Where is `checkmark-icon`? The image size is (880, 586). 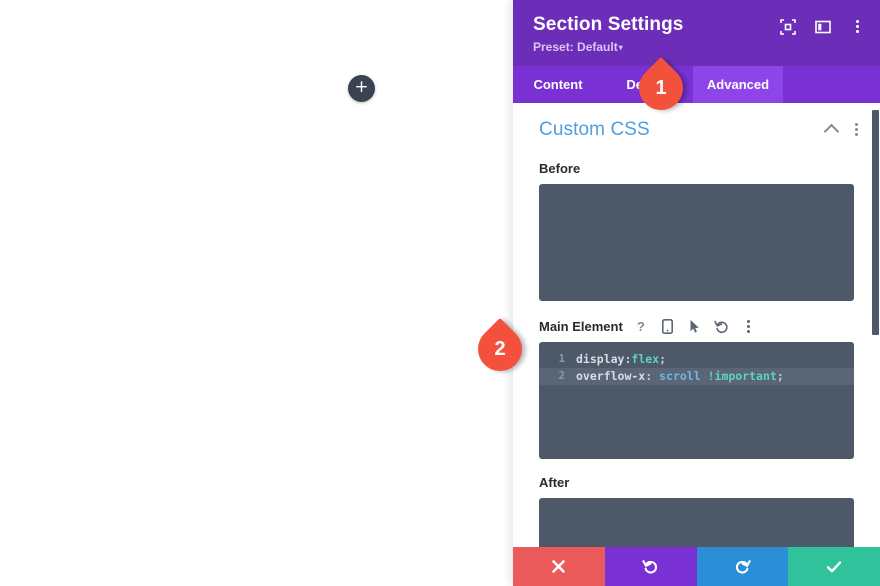 checkmark-icon is located at coordinates (834, 566).